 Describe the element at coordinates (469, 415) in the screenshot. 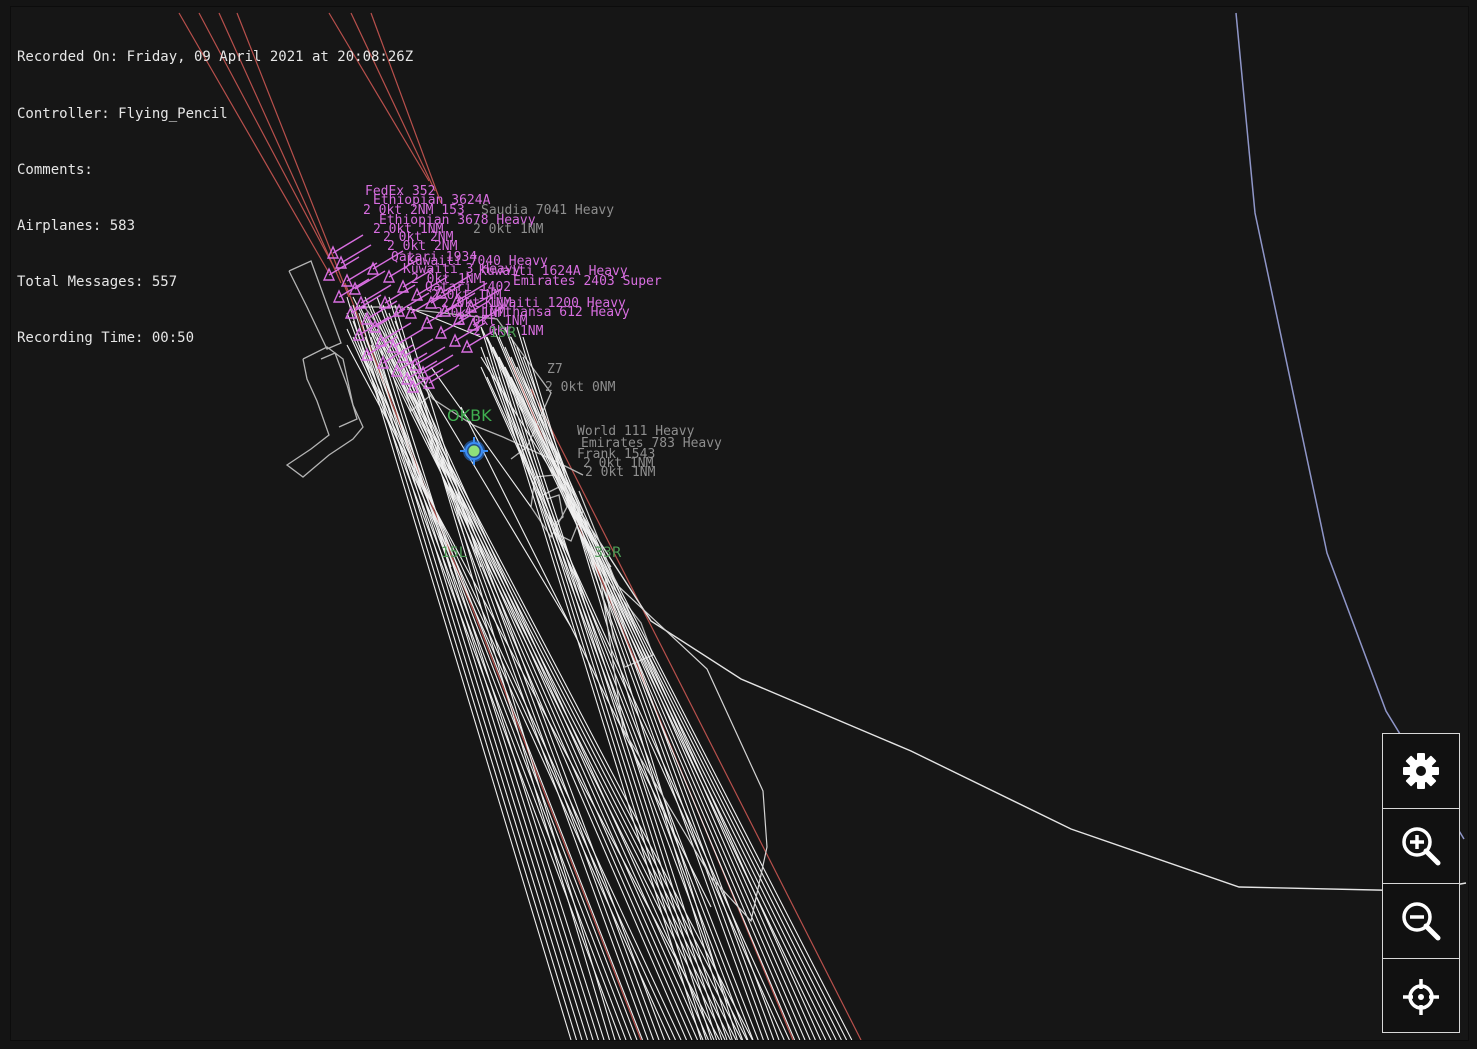

I see `airport-icao-label: OKBK` at that location.